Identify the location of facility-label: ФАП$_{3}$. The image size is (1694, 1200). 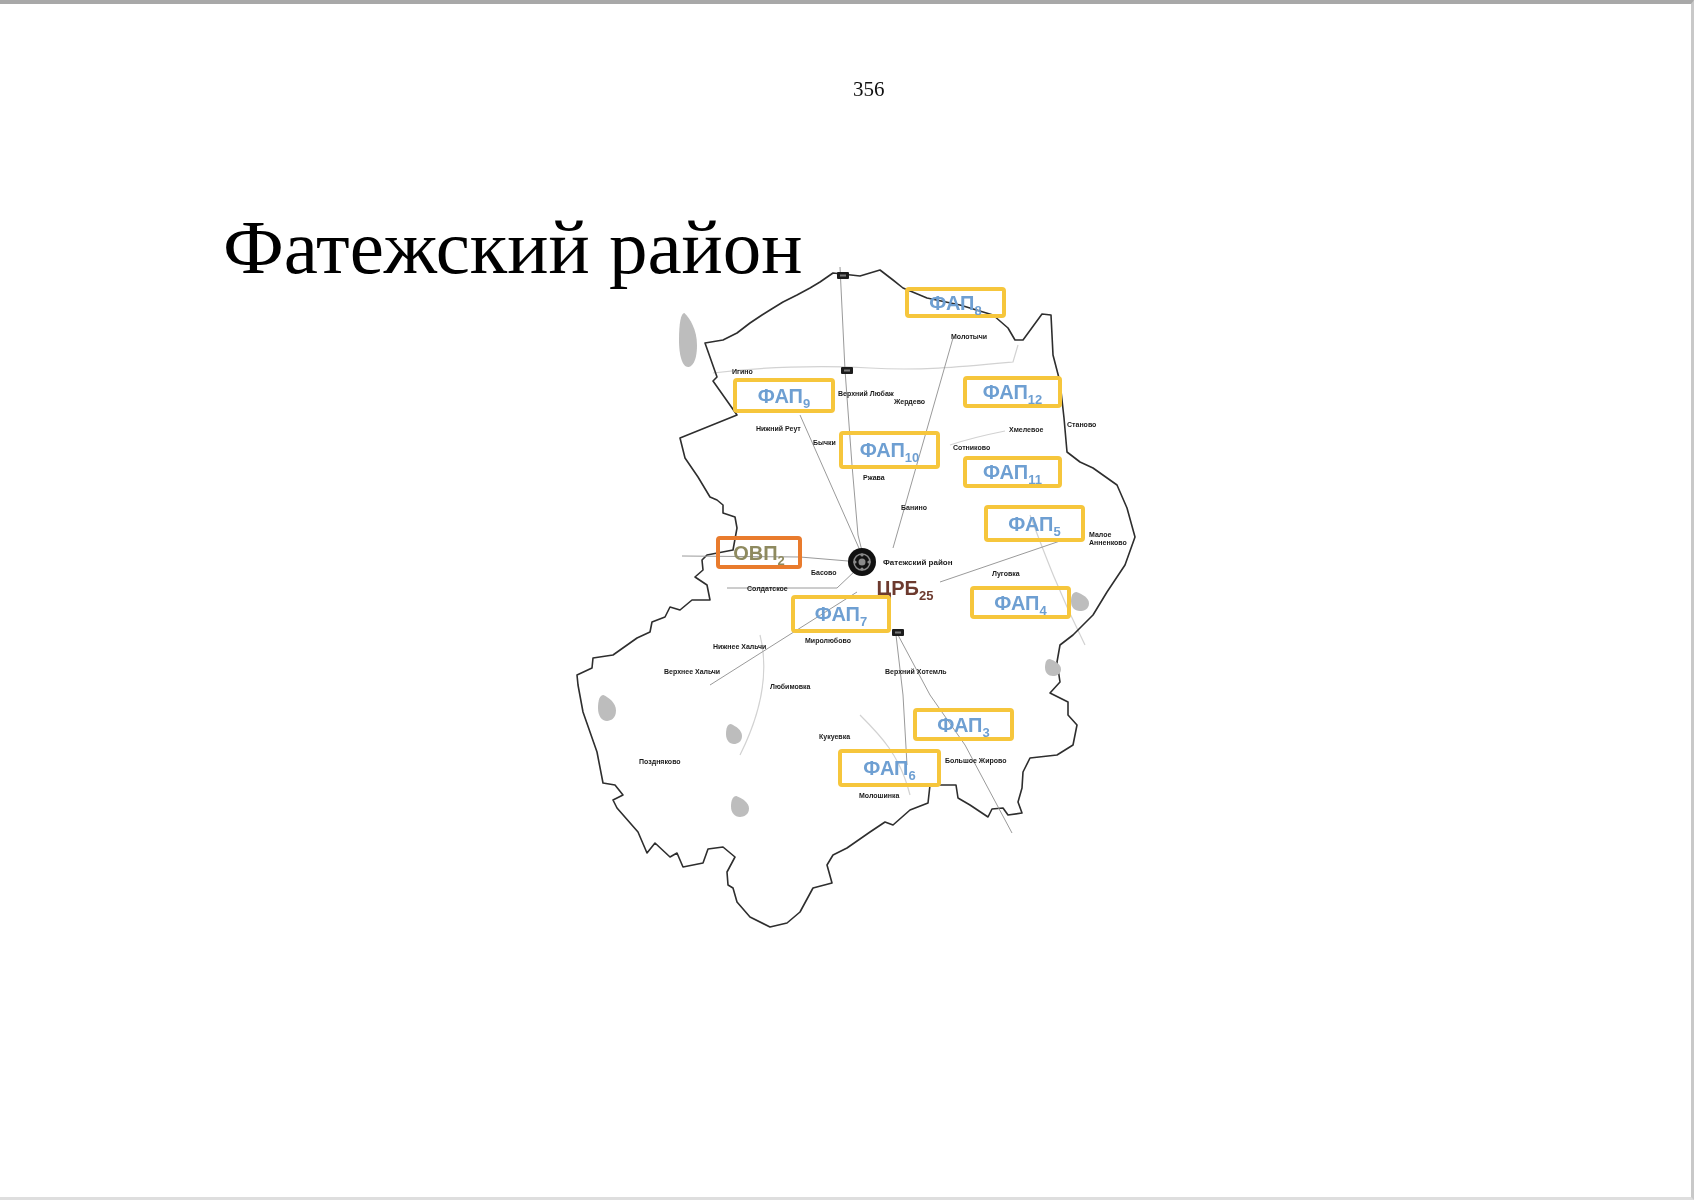
(963, 724).